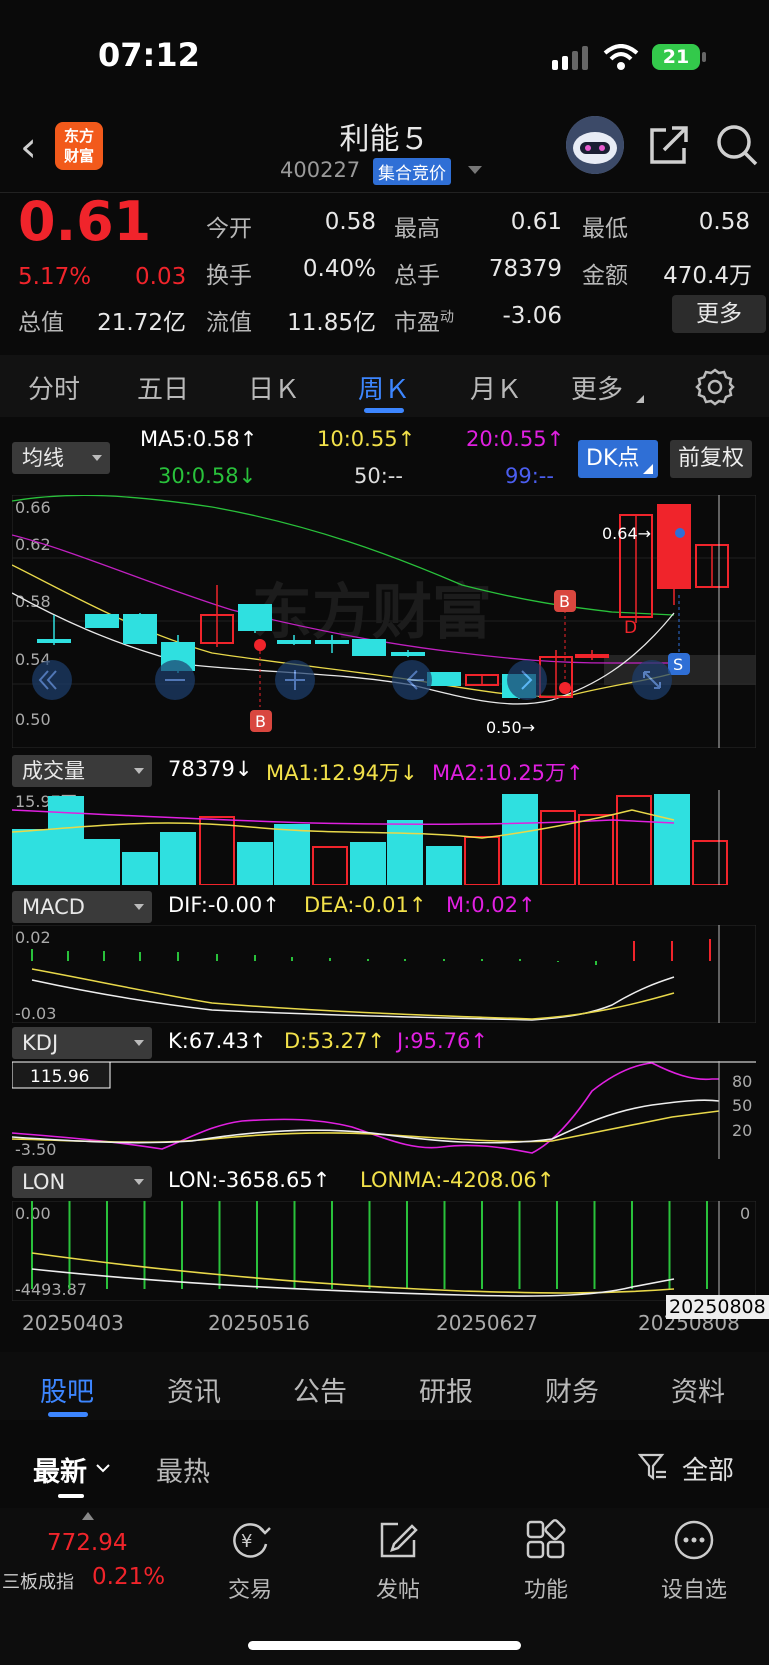  What do you see at coordinates (82, 771) in the screenshot?
I see `volume-selector: 成交量` at bounding box center [82, 771].